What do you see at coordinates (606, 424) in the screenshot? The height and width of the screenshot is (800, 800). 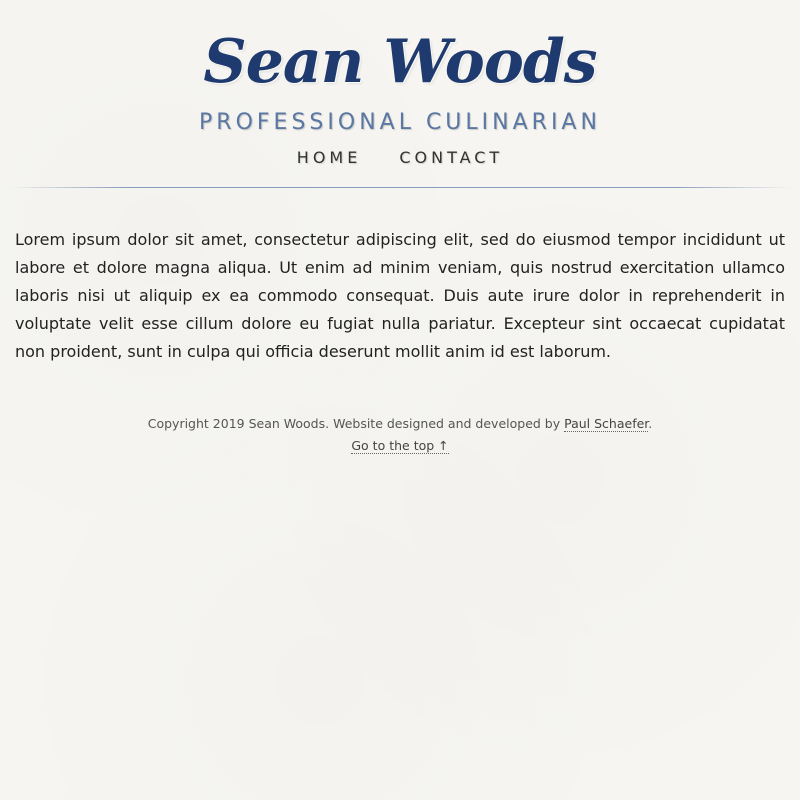 I see `developer-link: Paul Schaefer` at bounding box center [606, 424].